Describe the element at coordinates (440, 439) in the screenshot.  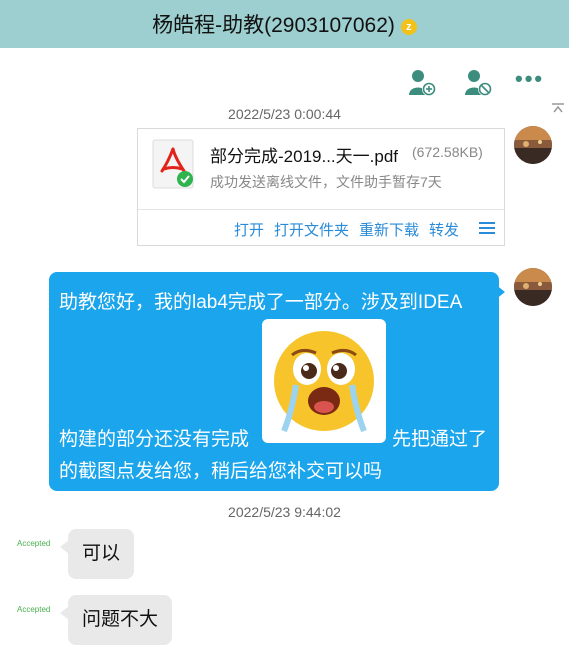
I see `message-text-line: 先把通过了` at that location.